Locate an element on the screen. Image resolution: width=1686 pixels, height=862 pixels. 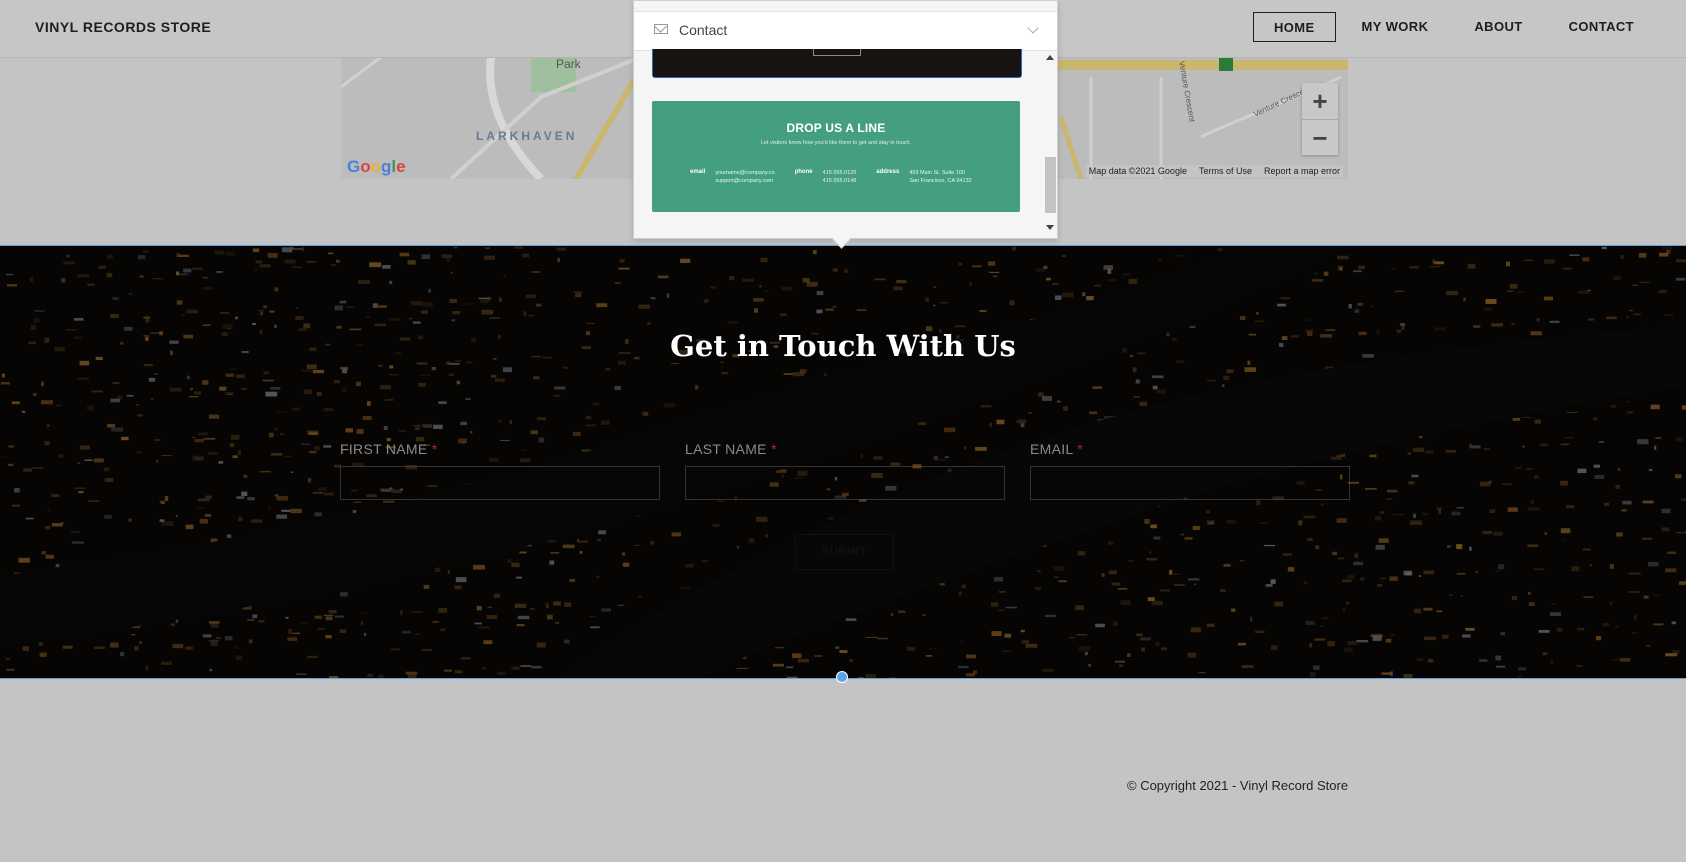
popup-title: Contact is located at coordinates (703, 30).